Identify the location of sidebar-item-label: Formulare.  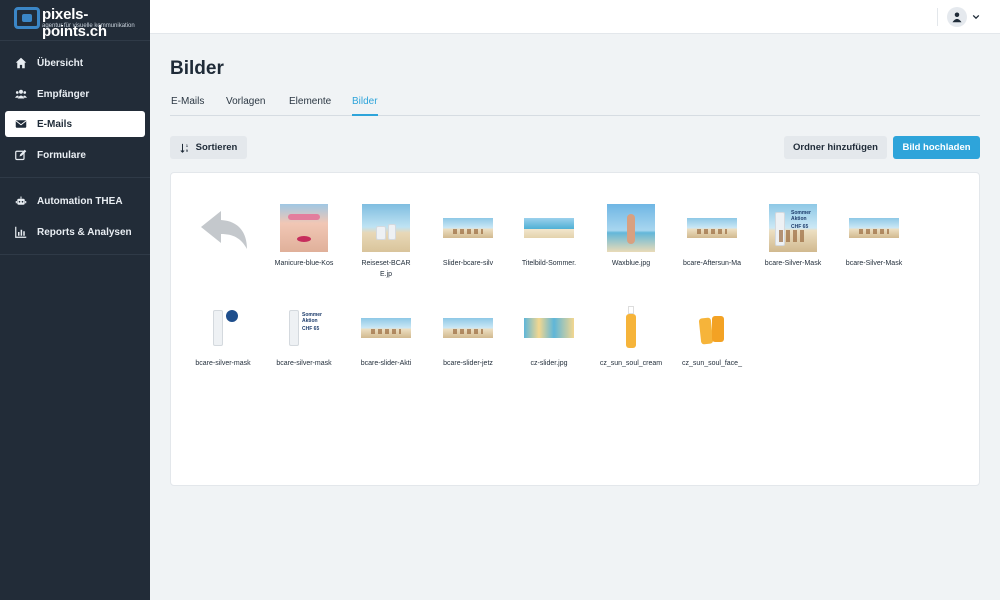
(61, 155).